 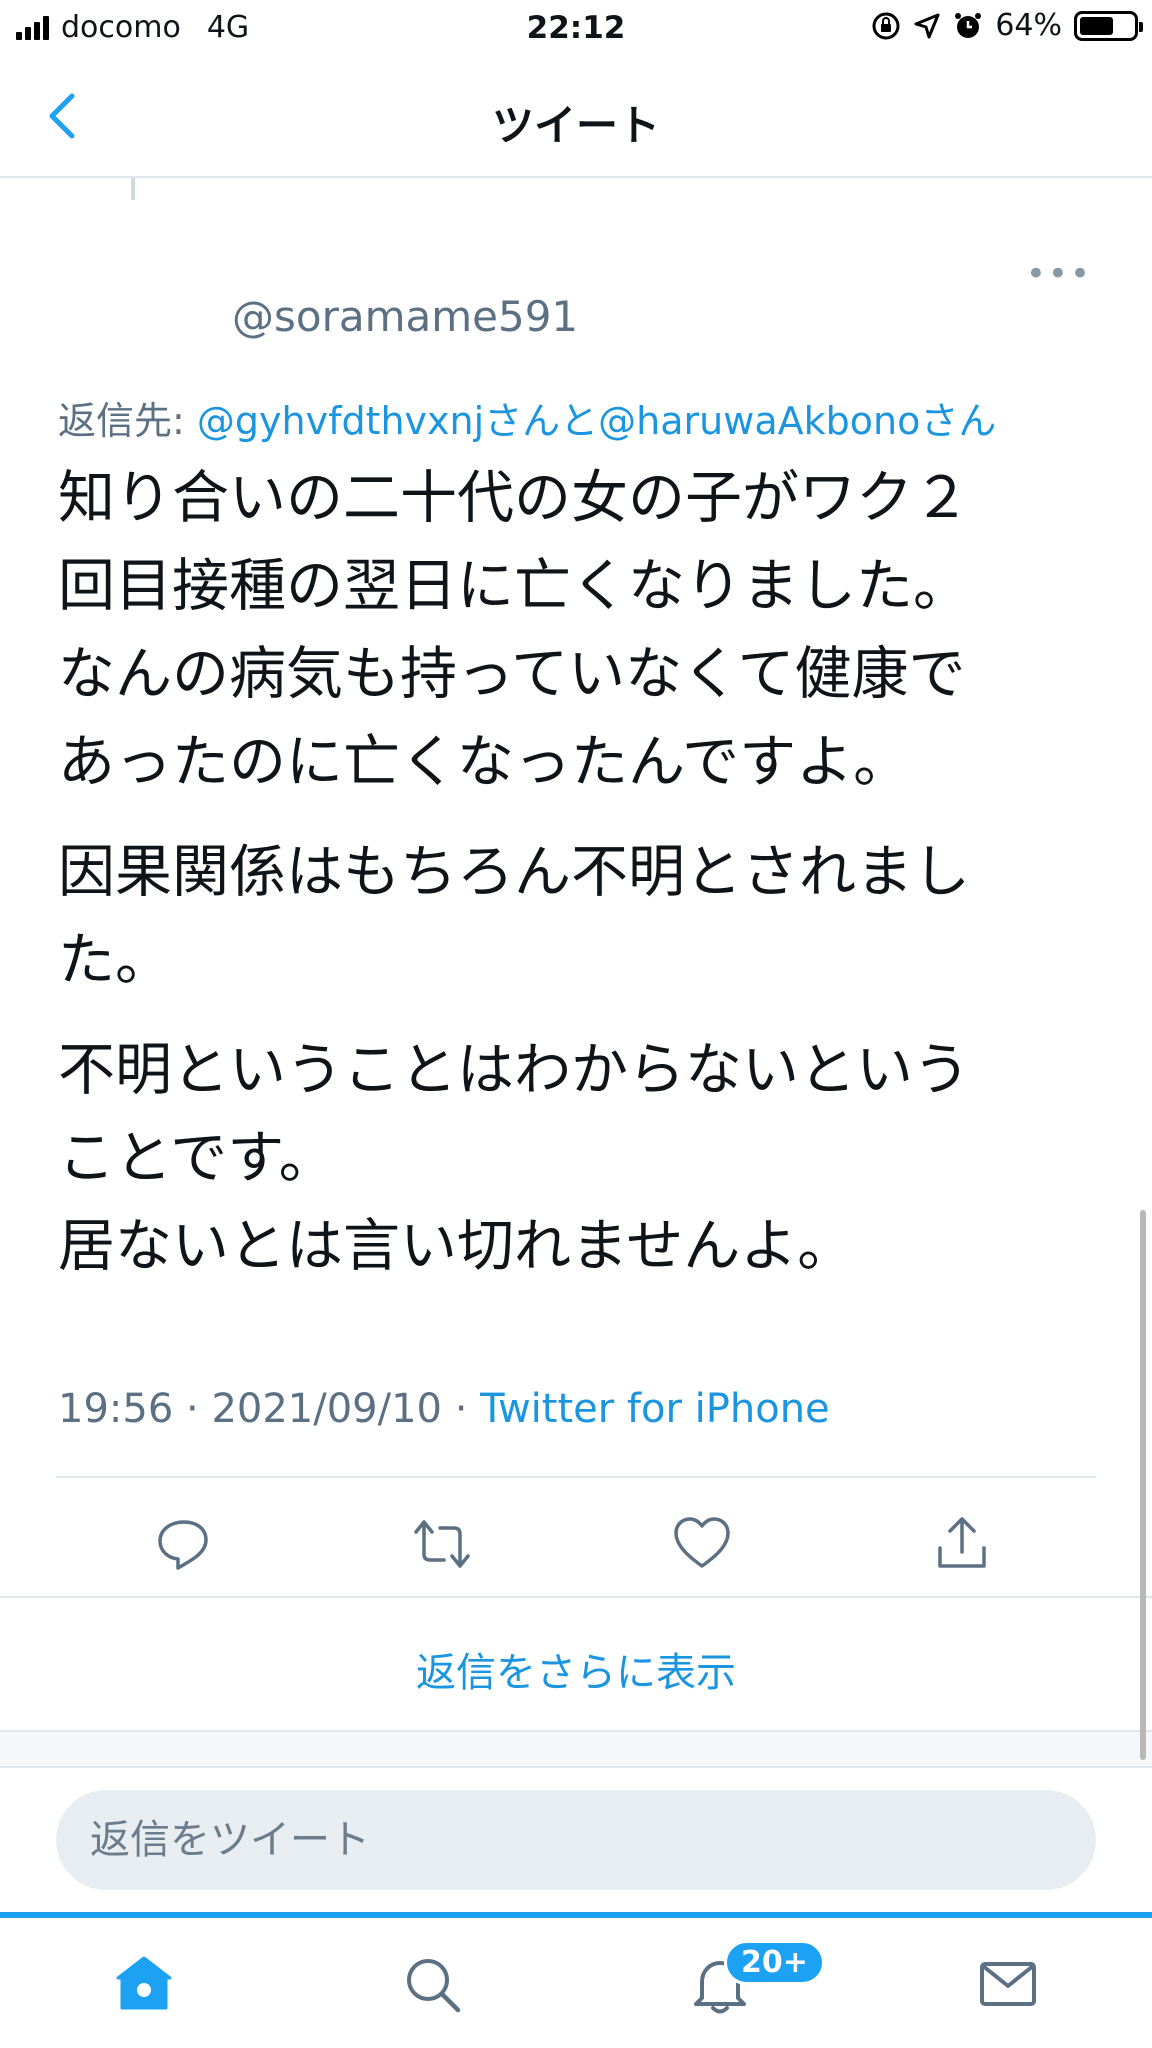 I want to click on orientation-lock-icon, so click(x=886, y=25).